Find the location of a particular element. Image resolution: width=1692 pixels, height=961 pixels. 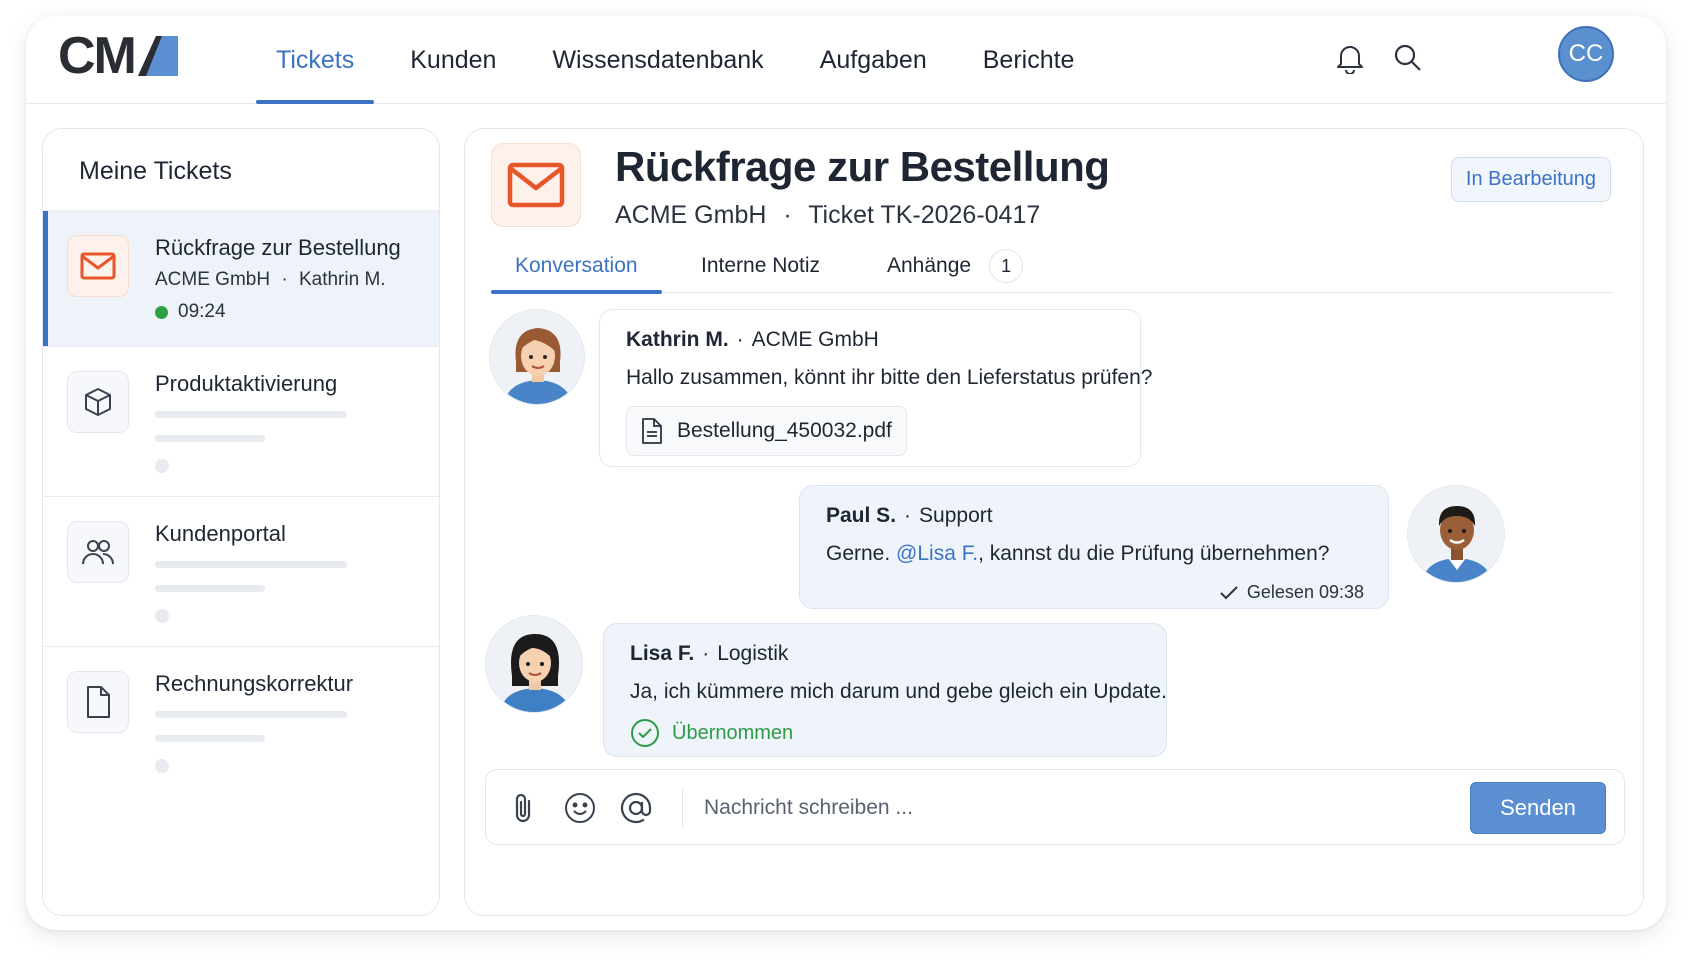

ticket-item-title: Kundenportal is located at coordinates (220, 533).